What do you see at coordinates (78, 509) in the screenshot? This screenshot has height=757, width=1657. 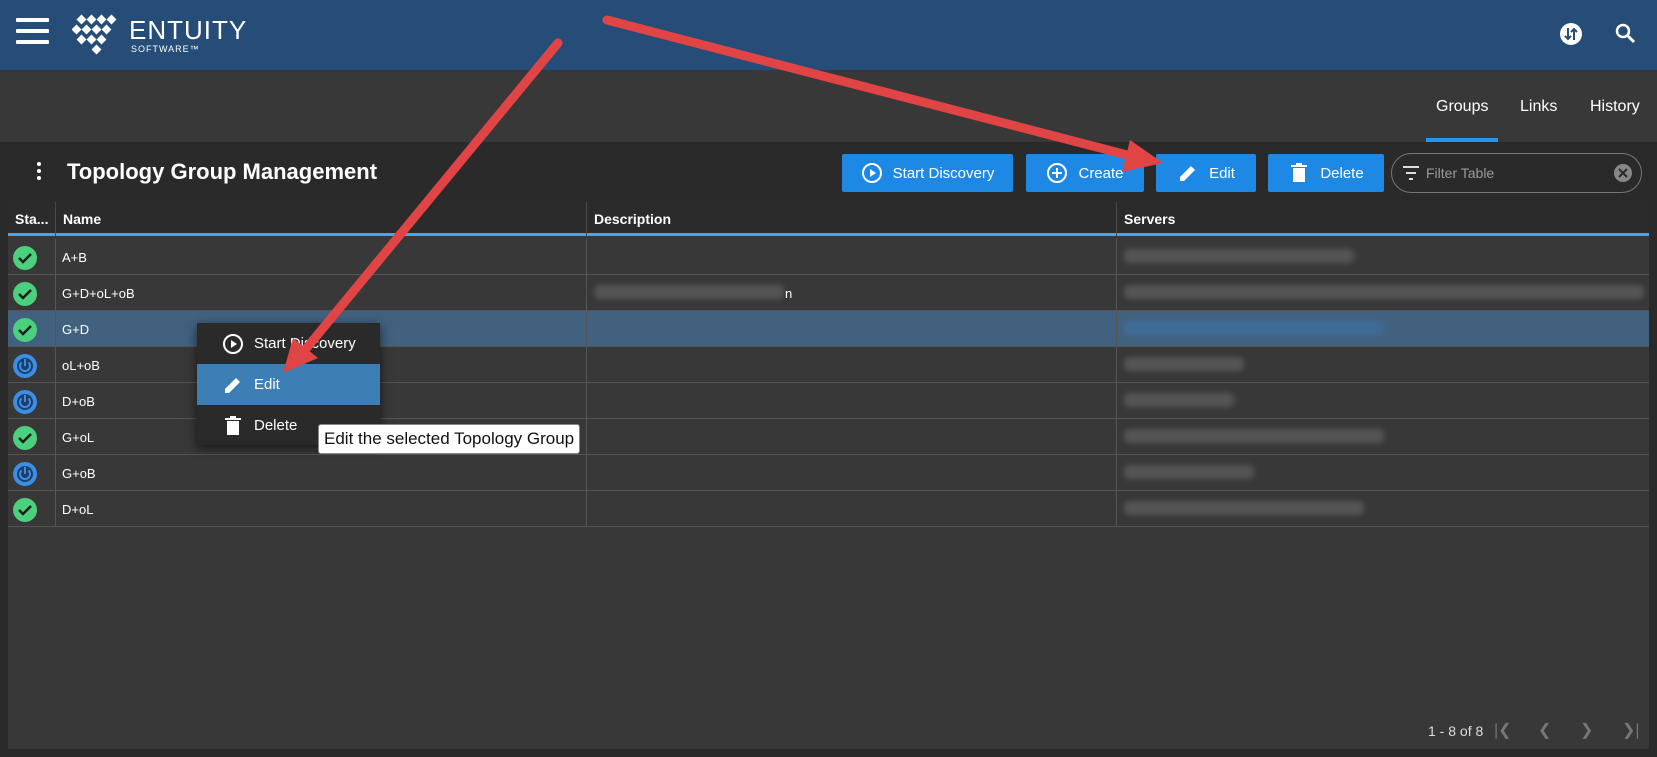 I see `row-name: D+oL` at bounding box center [78, 509].